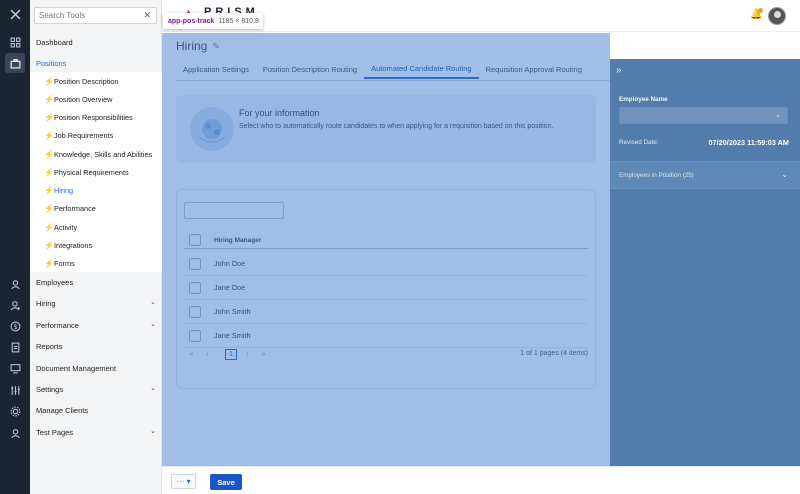 The image size is (800, 494). Describe the element at coordinates (386, 336) in the screenshot. I see `table-row: Jane Smith` at that location.